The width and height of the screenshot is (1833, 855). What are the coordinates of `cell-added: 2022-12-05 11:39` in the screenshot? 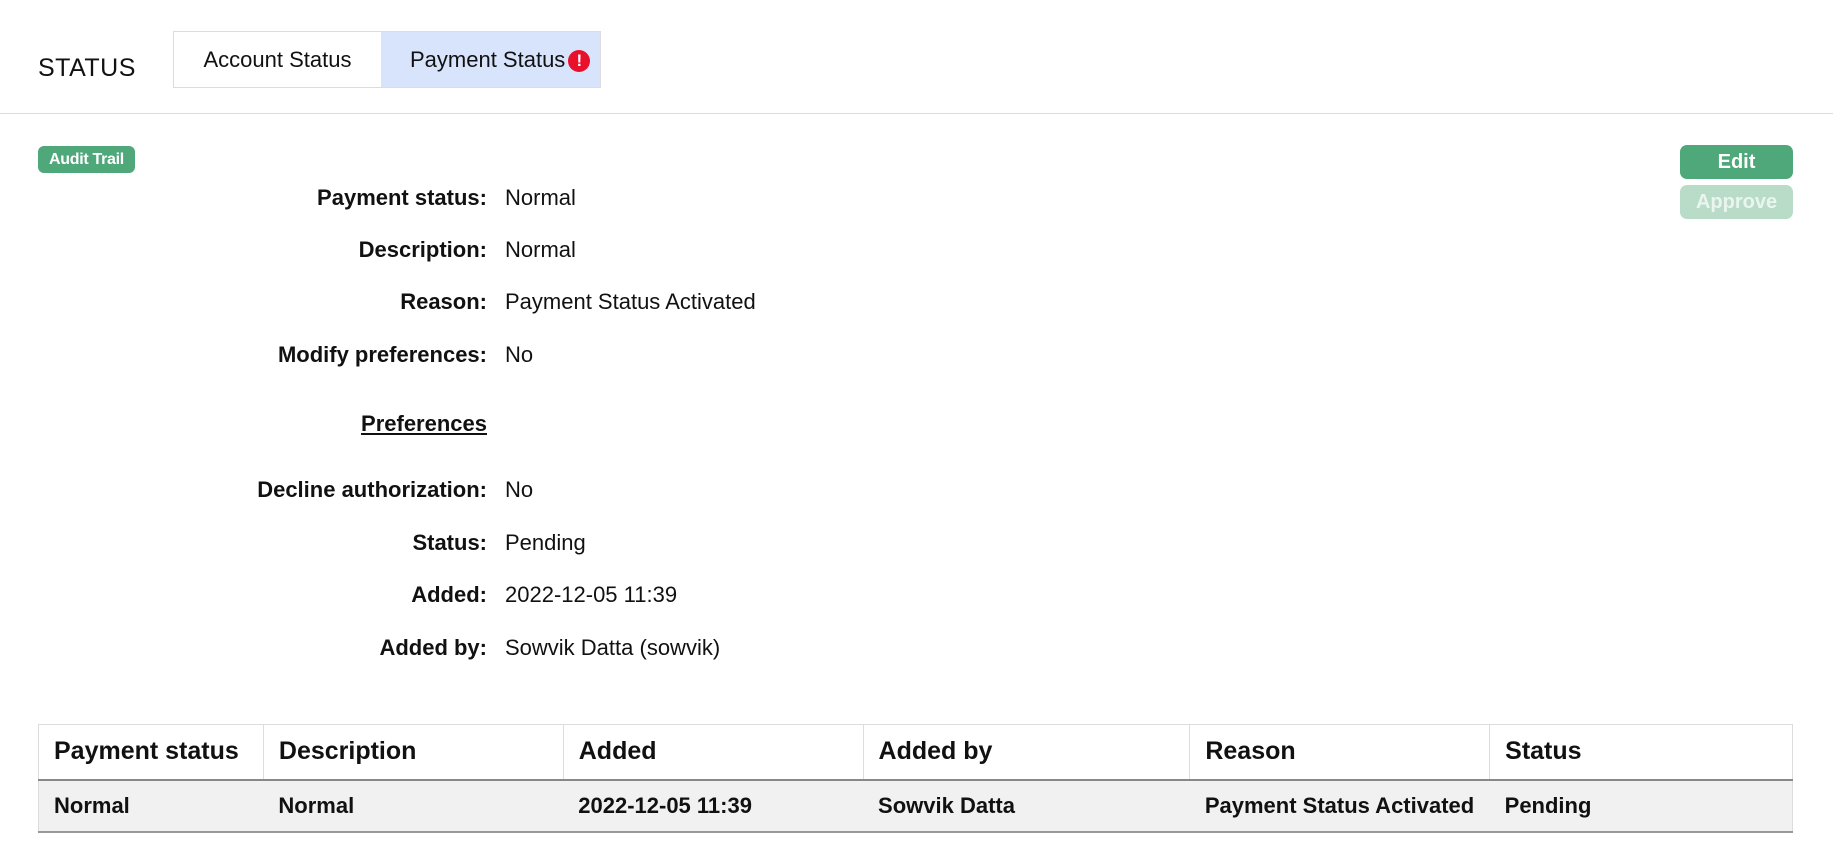 It's located at (713, 806).